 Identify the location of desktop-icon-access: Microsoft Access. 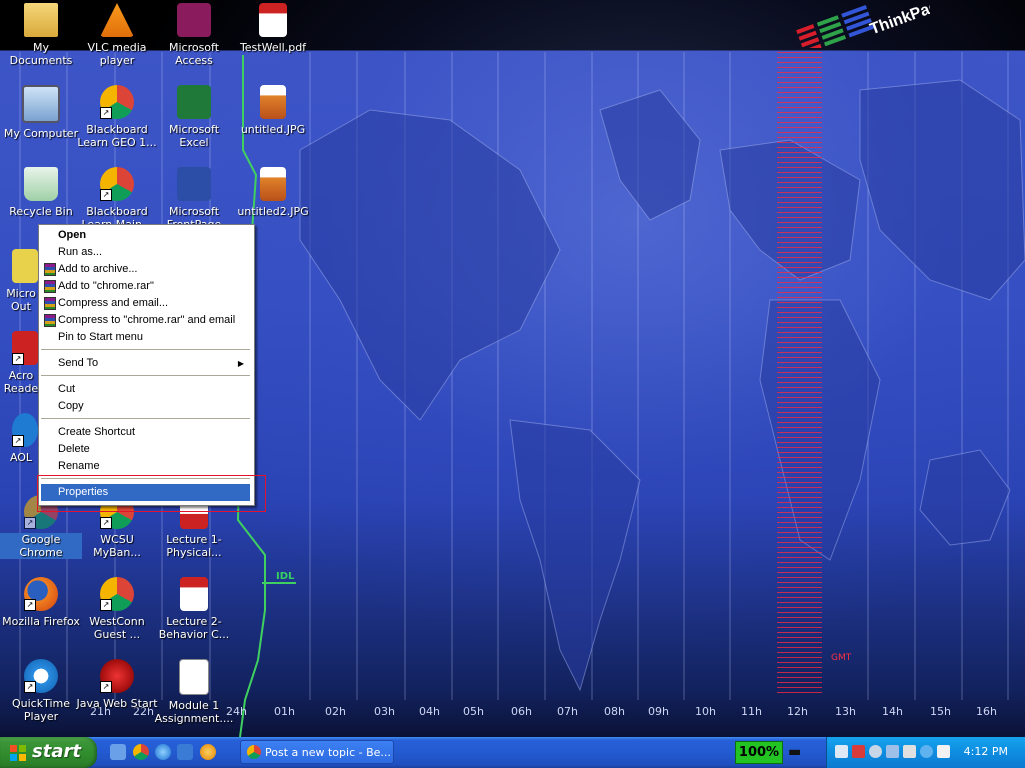
(194, 35).